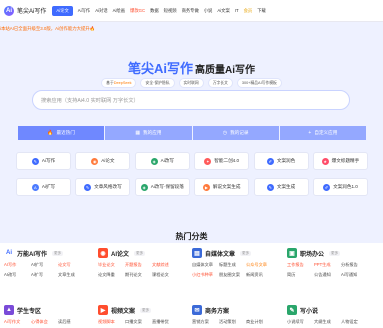 Image resolution: width=383 pixels, height=328 pixels. I want to click on nav-link: Ai论文, so click(62, 10).